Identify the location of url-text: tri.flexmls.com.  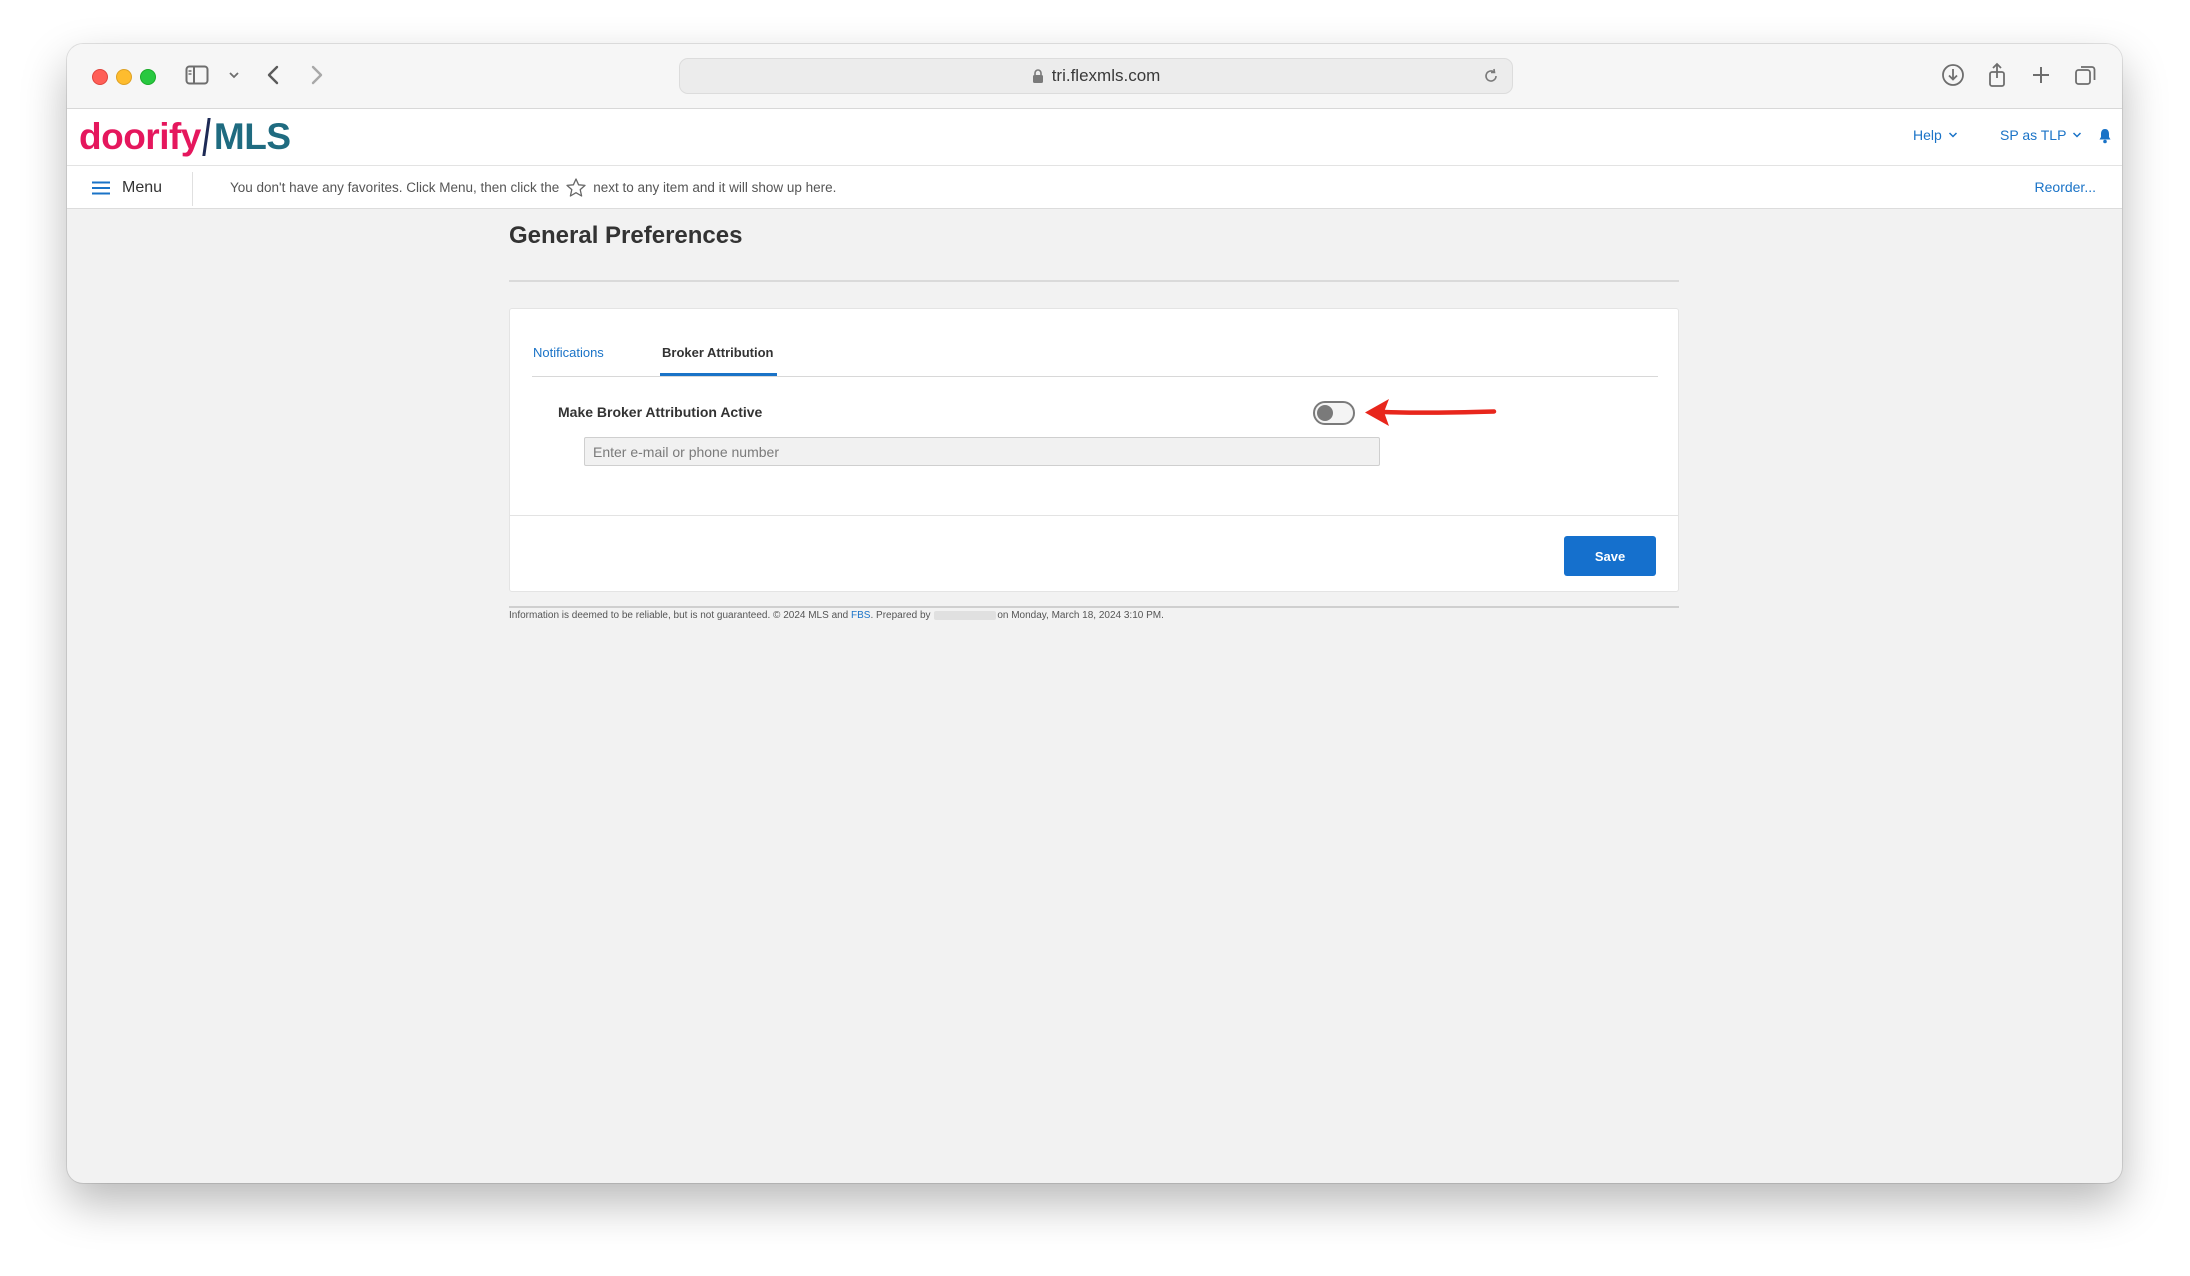
(1106, 75).